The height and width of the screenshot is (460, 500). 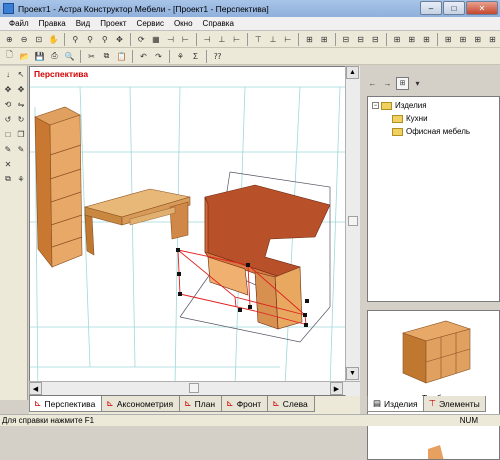 What do you see at coordinates (247, 39) in the screenshot?
I see `toolbar-separator` at bounding box center [247, 39].